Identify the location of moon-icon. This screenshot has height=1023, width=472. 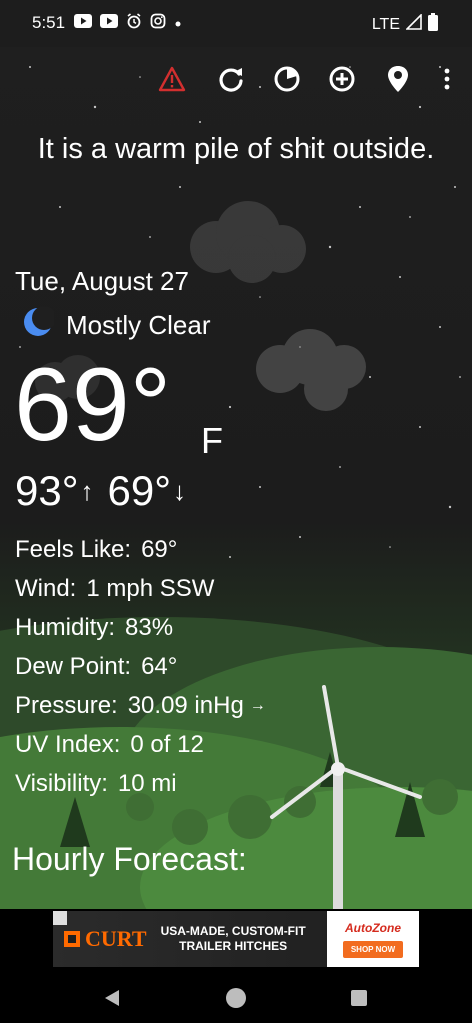
(38, 325).